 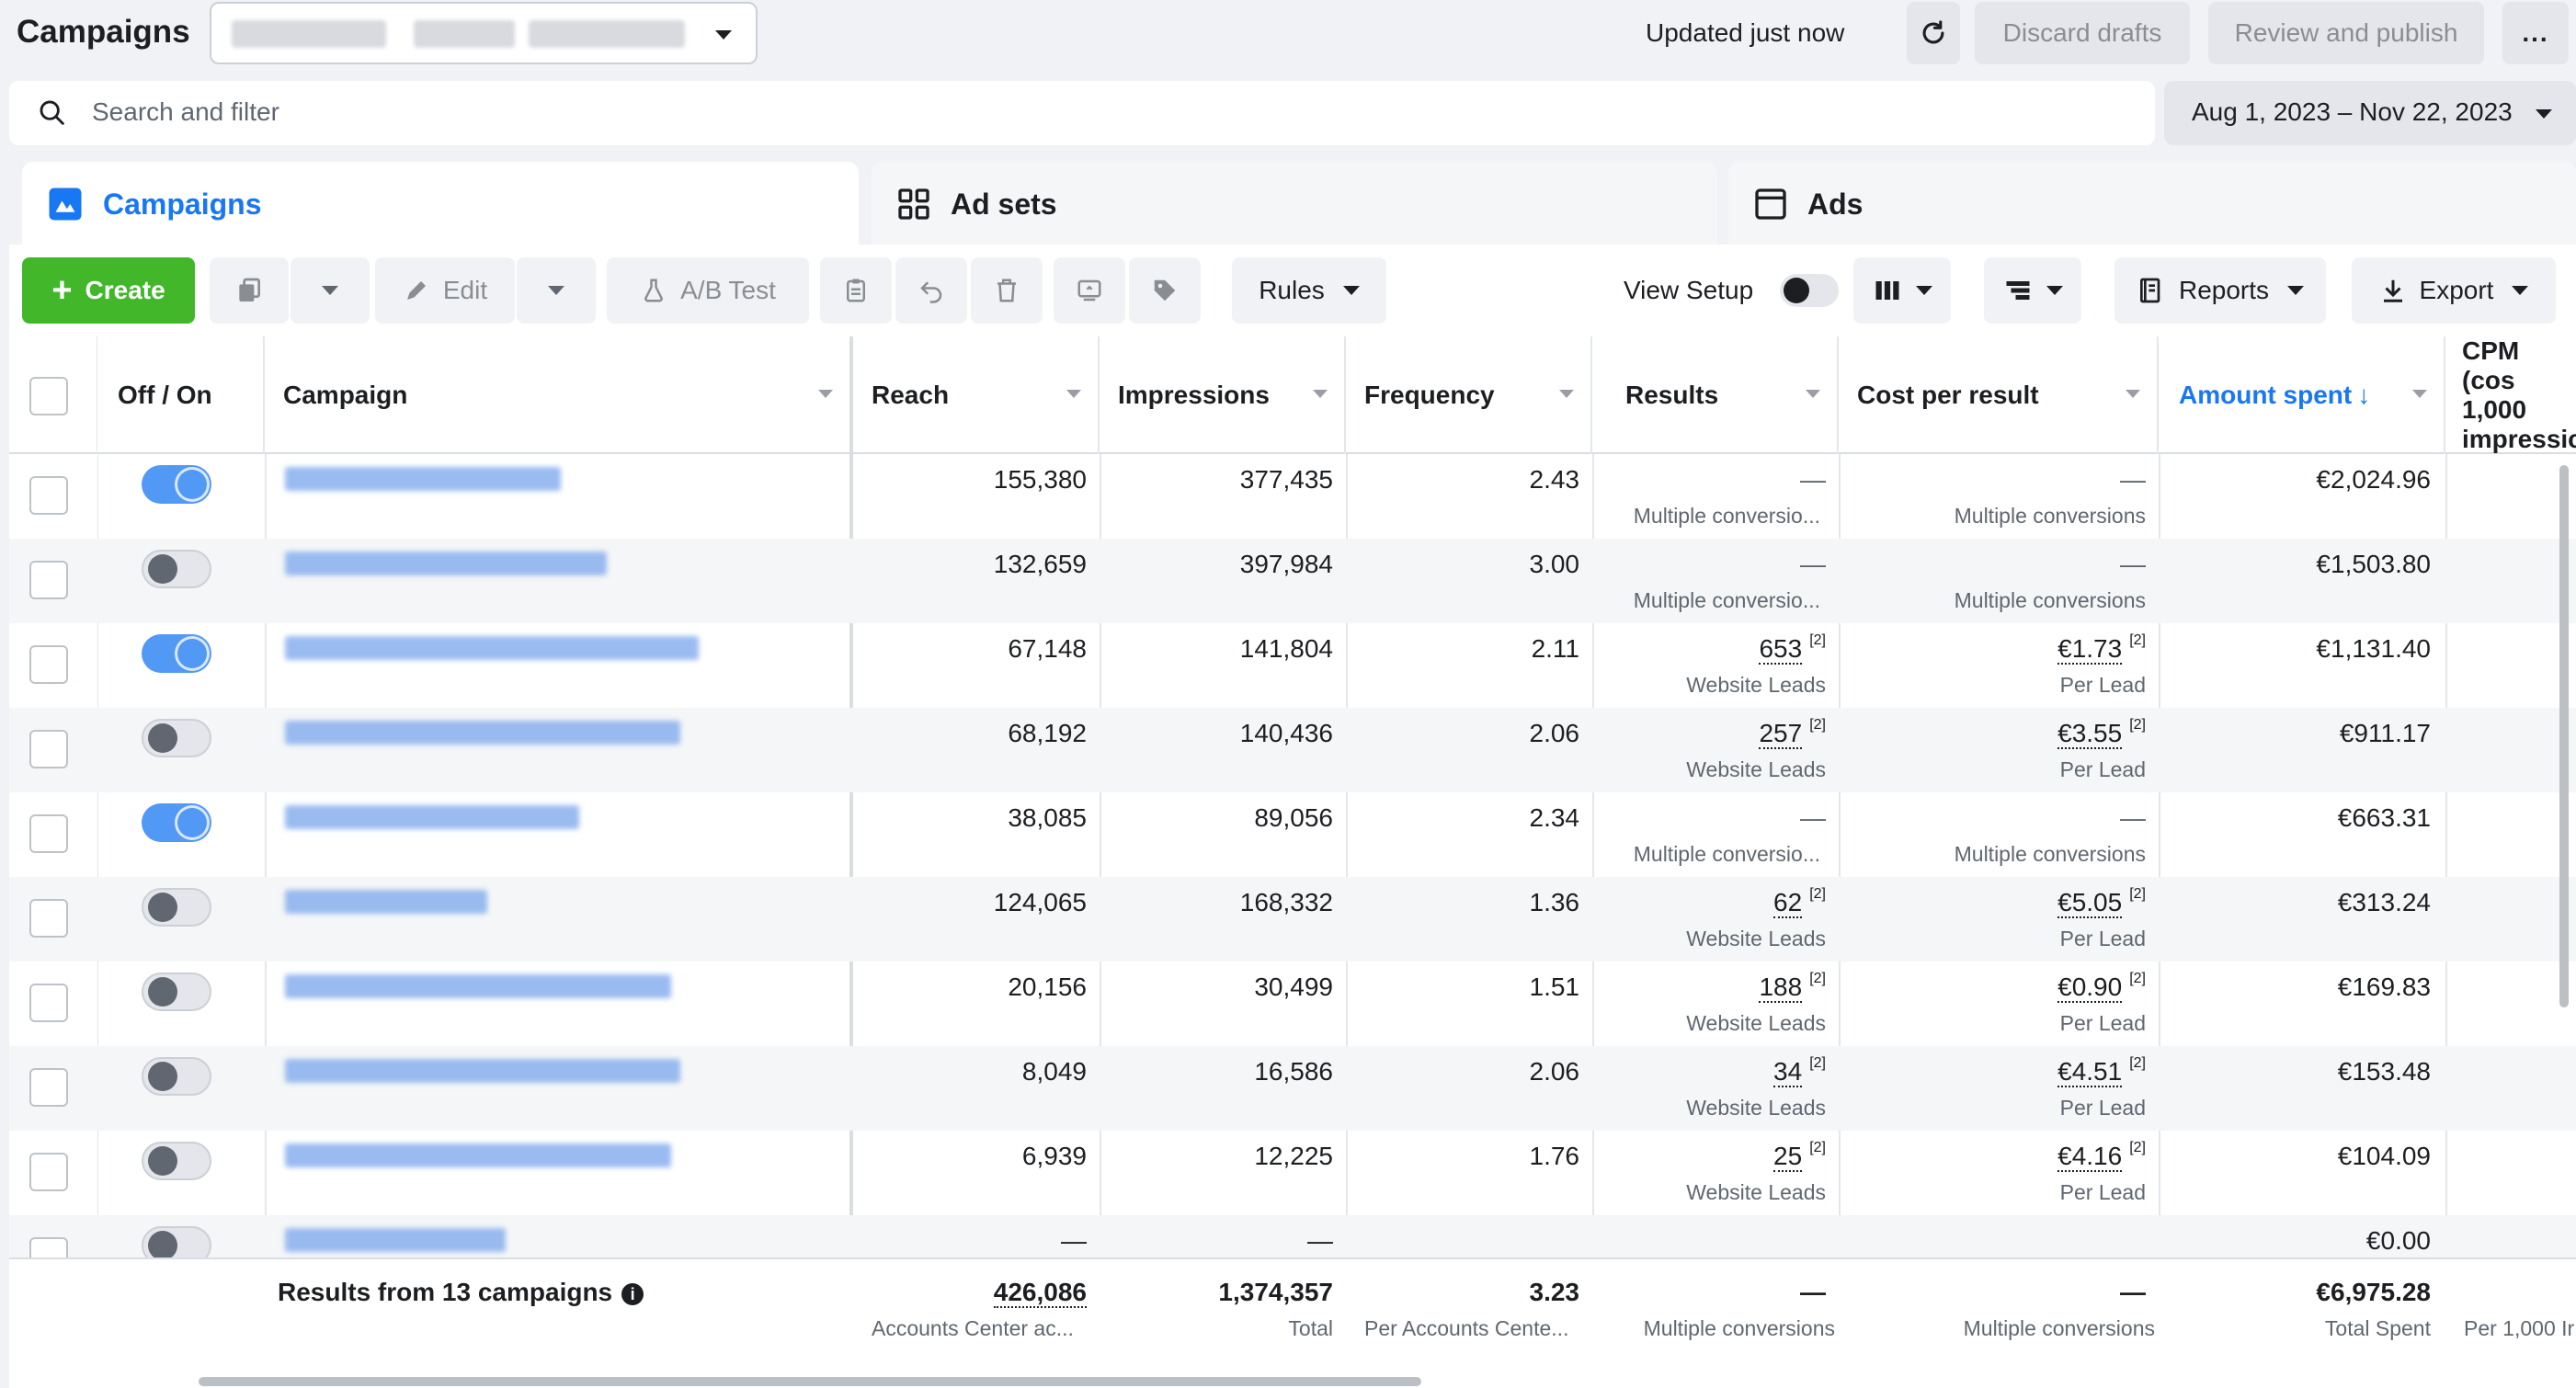 I want to click on undo-button, so click(x=931, y=290).